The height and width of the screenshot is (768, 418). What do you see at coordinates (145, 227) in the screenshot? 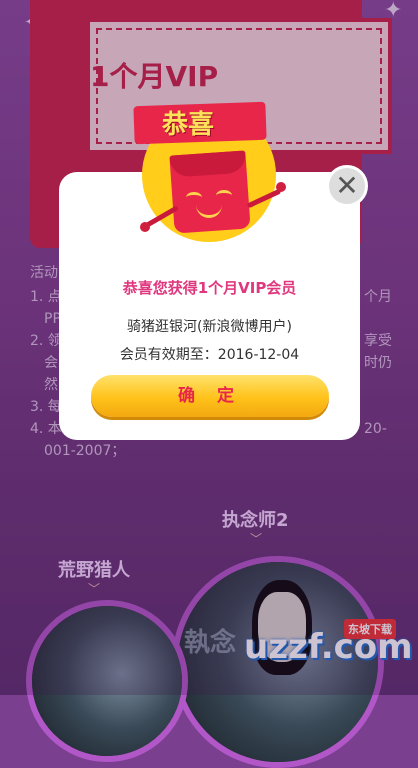
I see `envelope-hand-left` at bounding box center [145, 227].